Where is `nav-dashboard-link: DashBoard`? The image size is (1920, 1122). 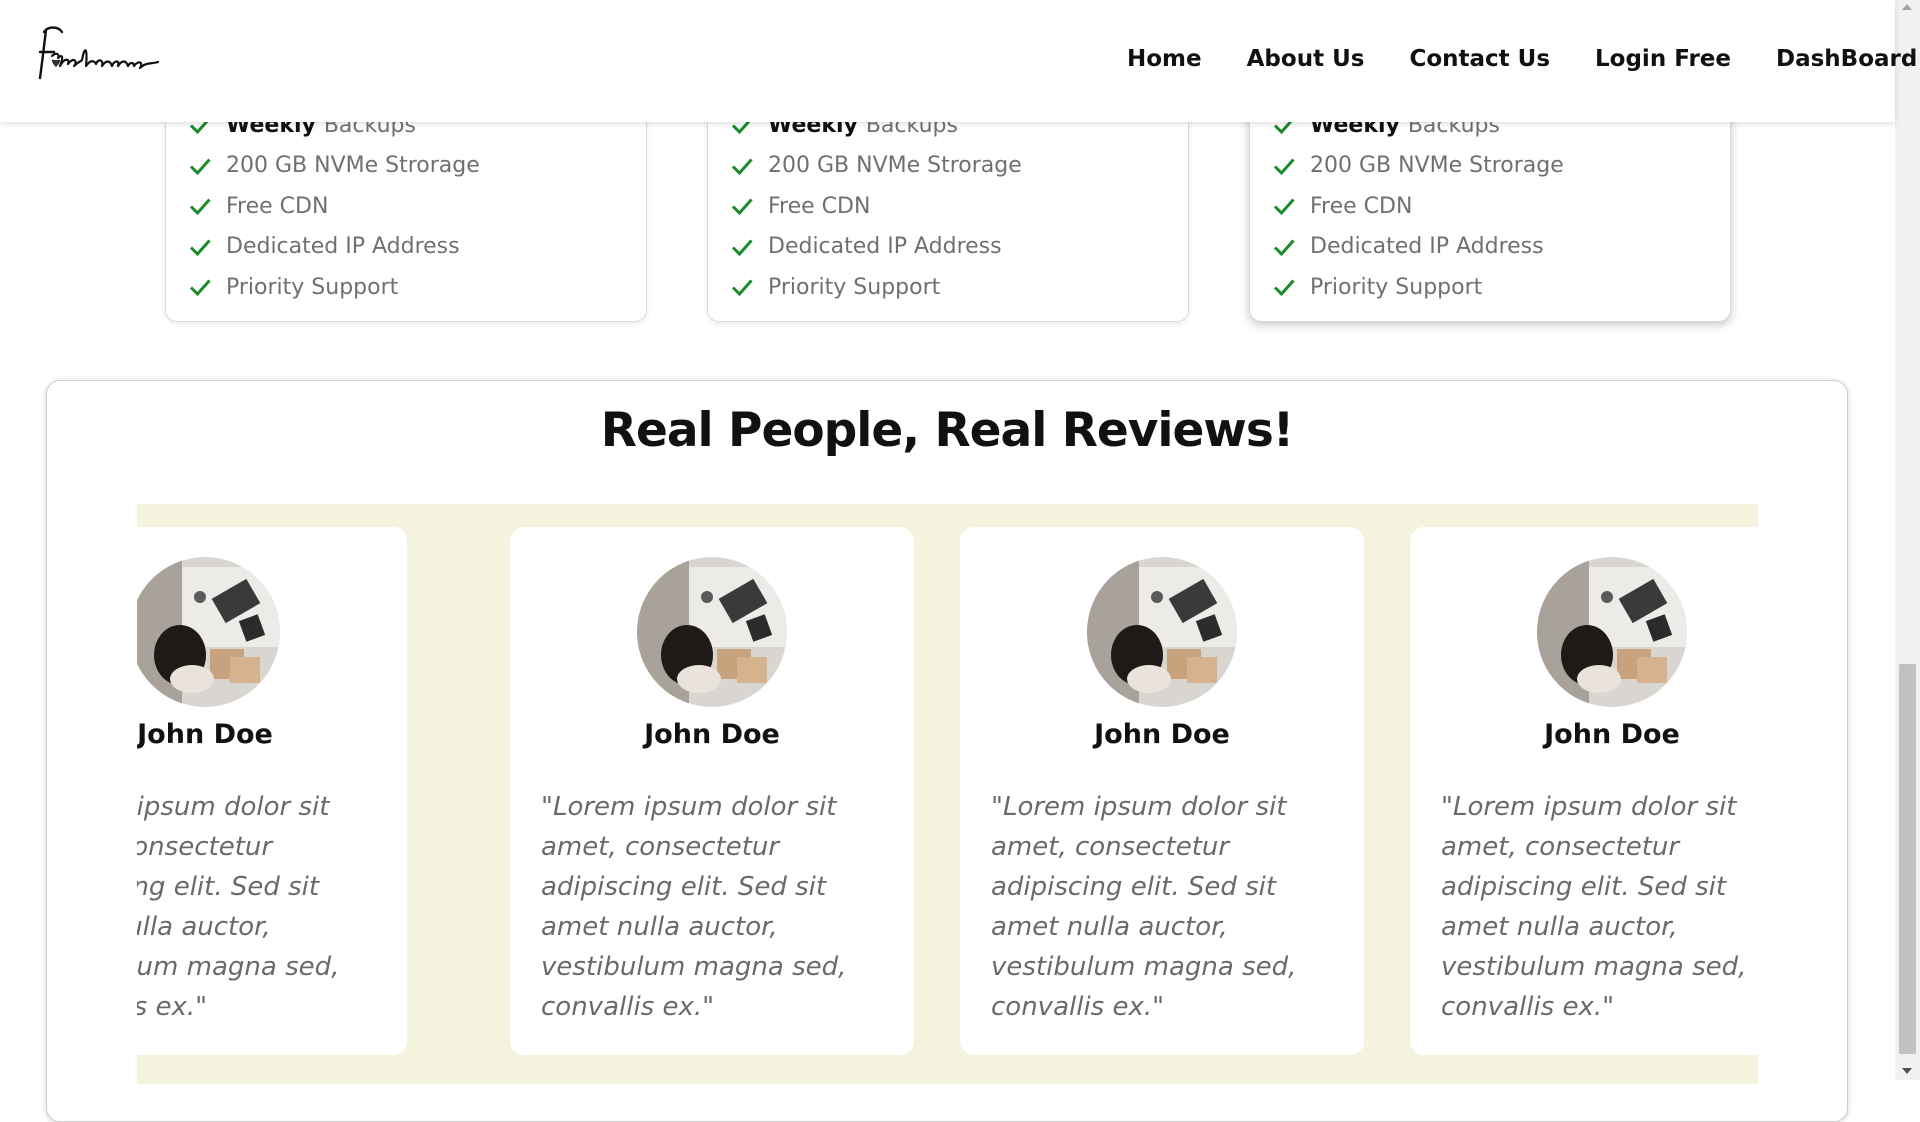
nav-dashboard-link: DashBoard is located at coordinates (1846, 59).